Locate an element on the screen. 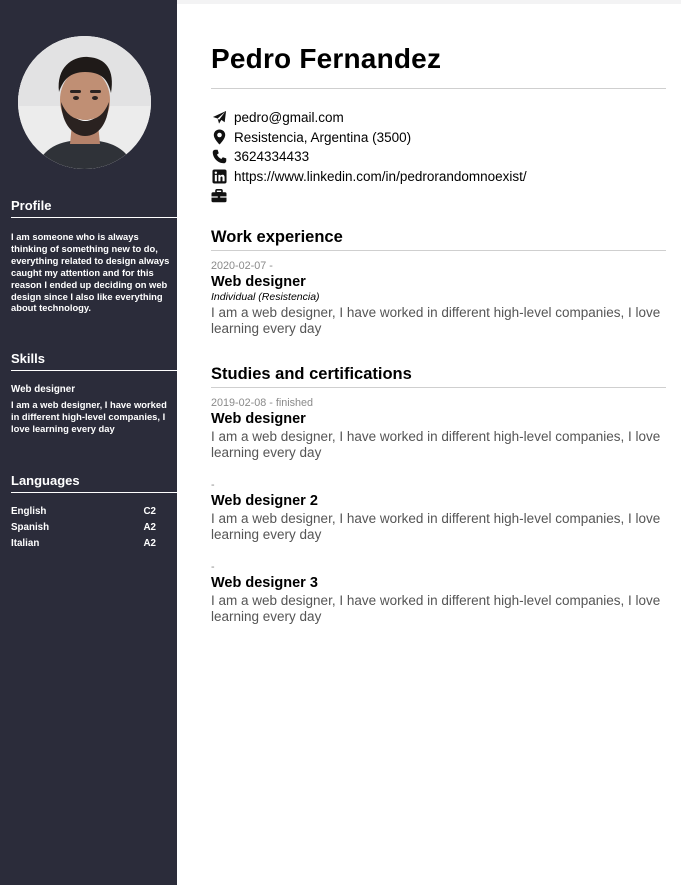 The width and height of the screenshot is (681, 885). skills-title: Skills is located at coordinates (94, 361).